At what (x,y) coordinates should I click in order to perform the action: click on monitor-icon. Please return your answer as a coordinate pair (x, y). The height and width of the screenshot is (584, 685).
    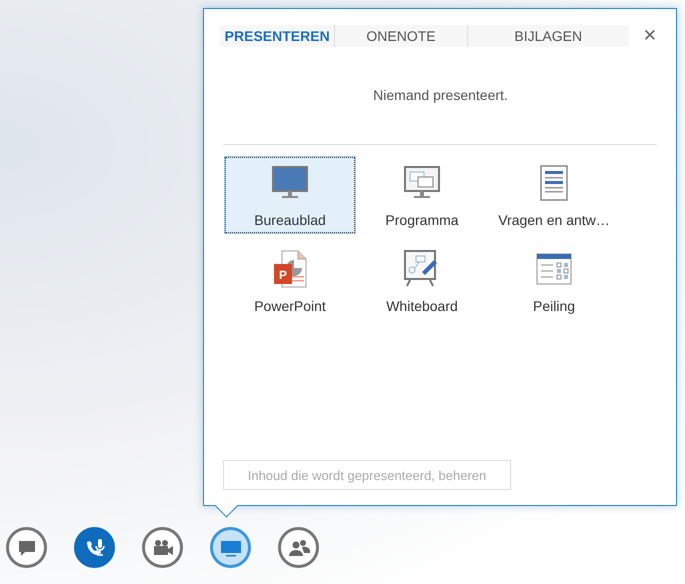
    Looking at the image, I should click on (290, 183).